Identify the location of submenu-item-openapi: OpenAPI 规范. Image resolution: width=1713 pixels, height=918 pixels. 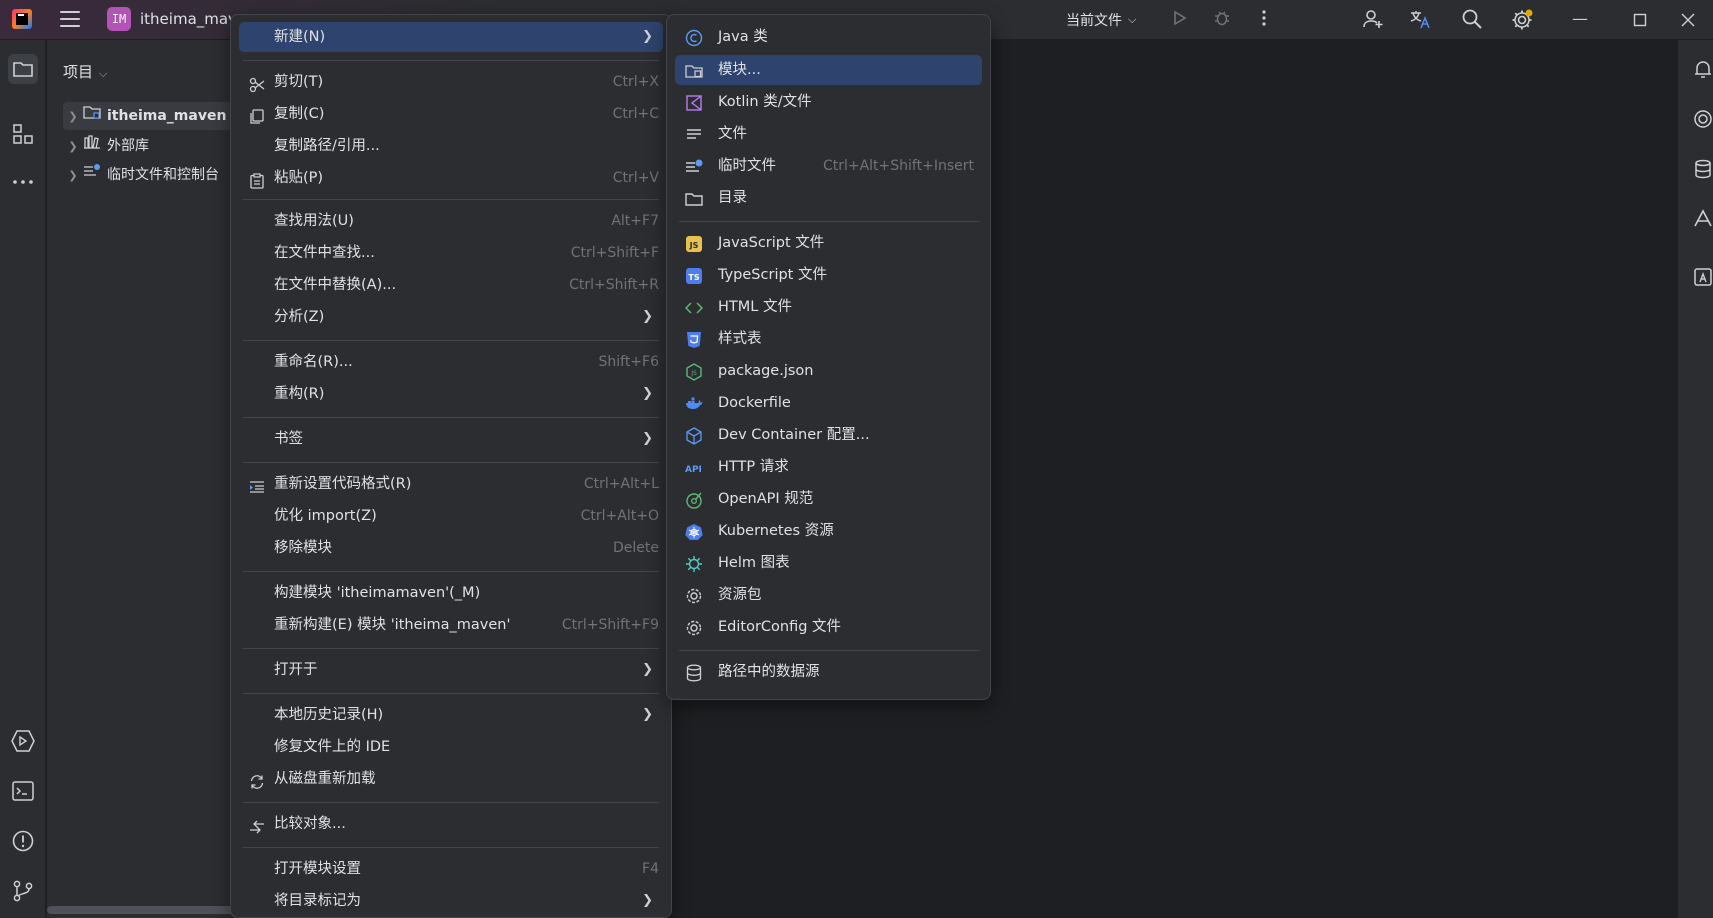
(828, 499).